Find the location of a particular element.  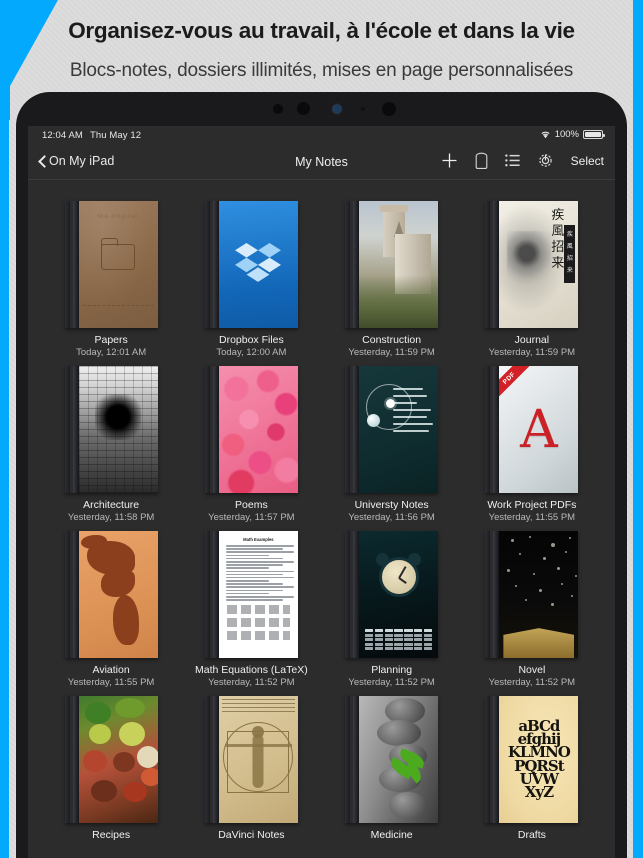

notebook-item: Universty Notes Yesterday, 11:56 PM is located at coordinates (392, 445).